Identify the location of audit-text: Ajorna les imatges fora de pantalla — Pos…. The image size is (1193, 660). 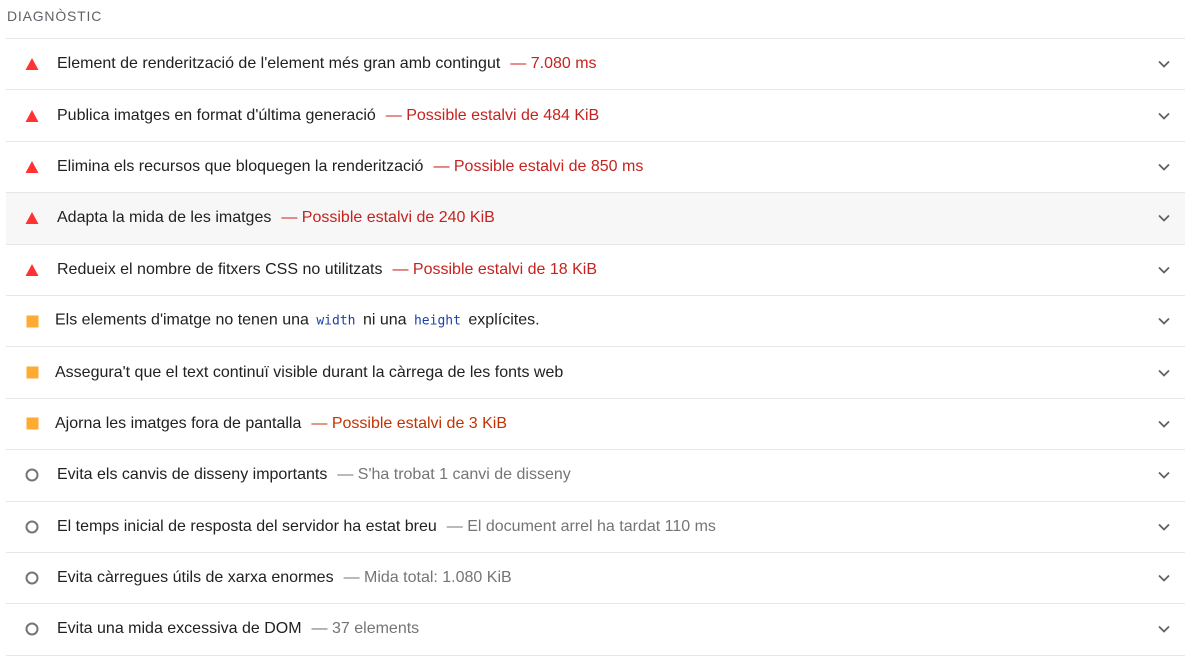
(281, 424).